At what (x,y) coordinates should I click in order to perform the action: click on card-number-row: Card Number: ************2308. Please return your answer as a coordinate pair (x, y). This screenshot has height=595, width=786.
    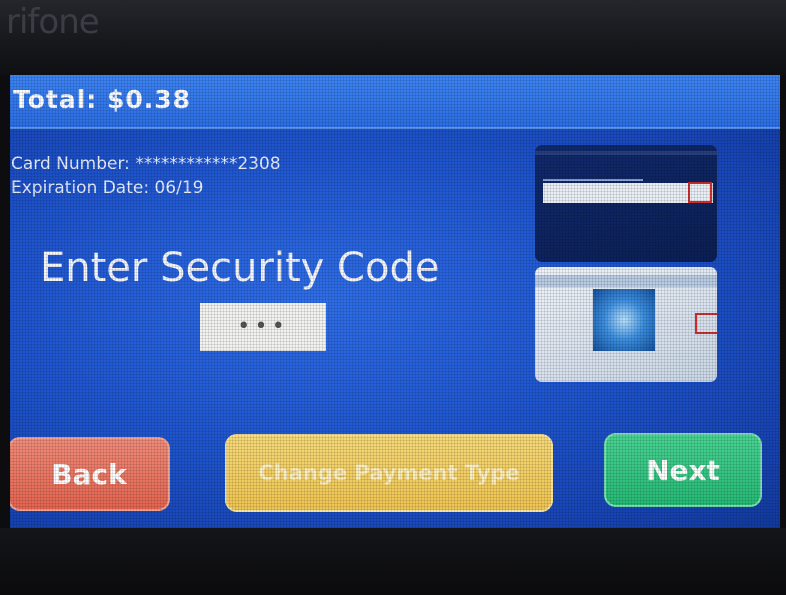
    Looking at the image, I should click on (146, 164).